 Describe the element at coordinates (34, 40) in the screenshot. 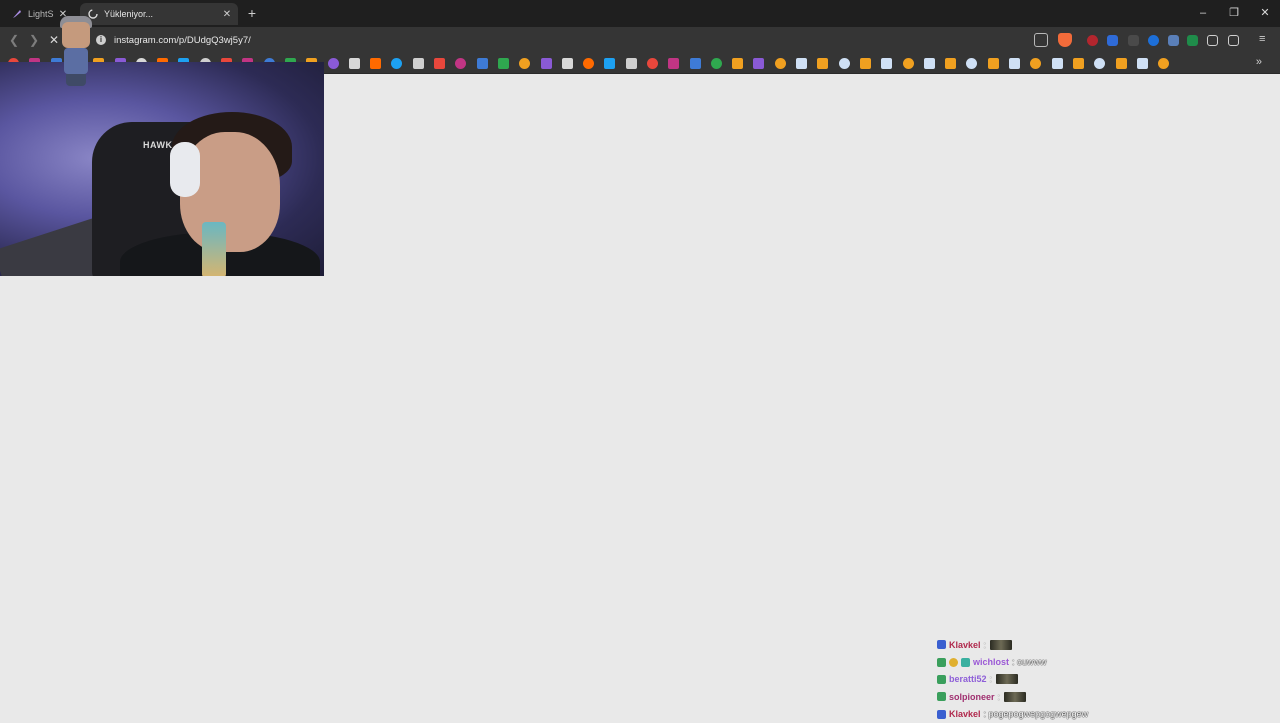

I see `forward-icon: ❯` at that location.